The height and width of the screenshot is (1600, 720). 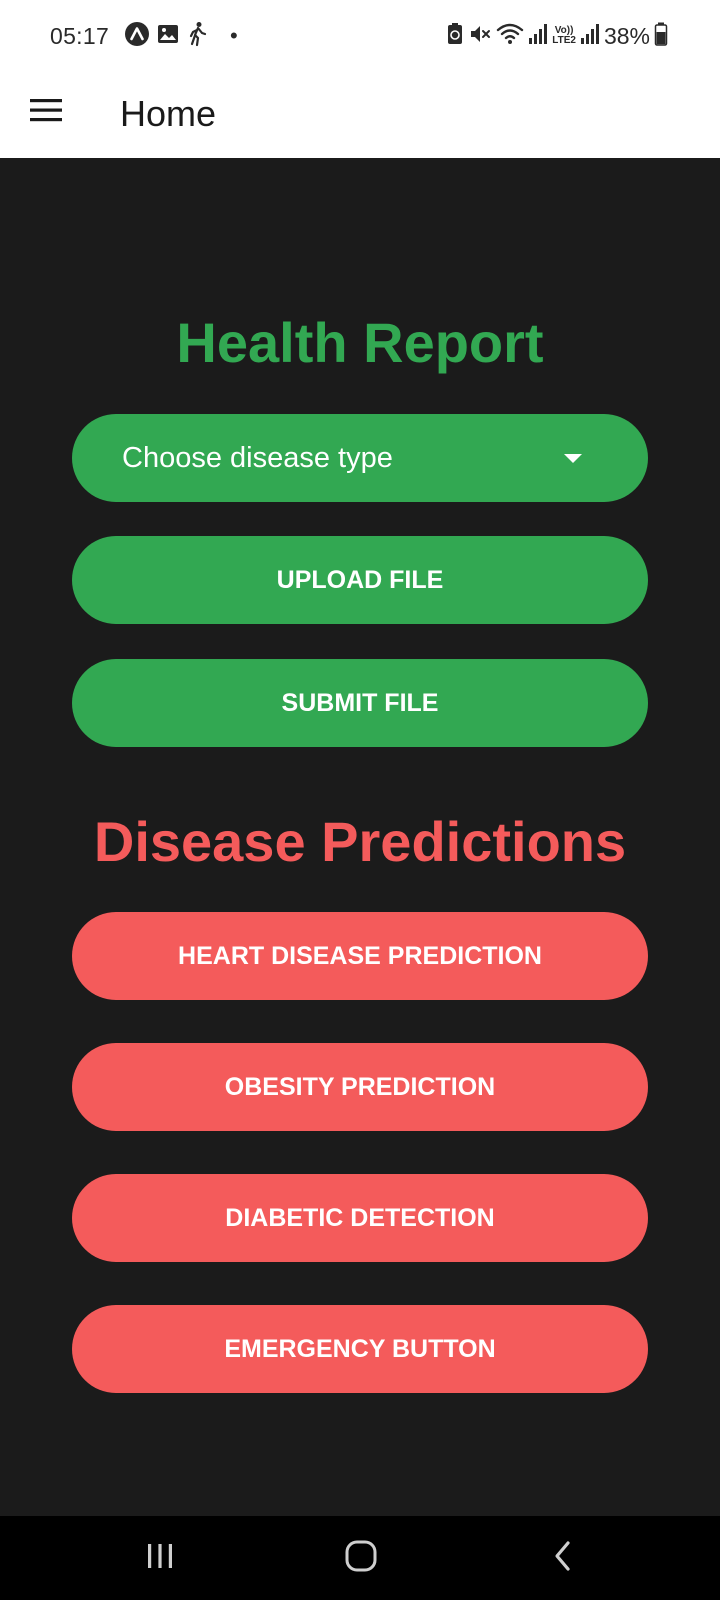 What do you see at coordinates (360, 580) in the screenshot?
I see `upload-file-button: UPLOAD FILE` at bounding box center [360, 580].